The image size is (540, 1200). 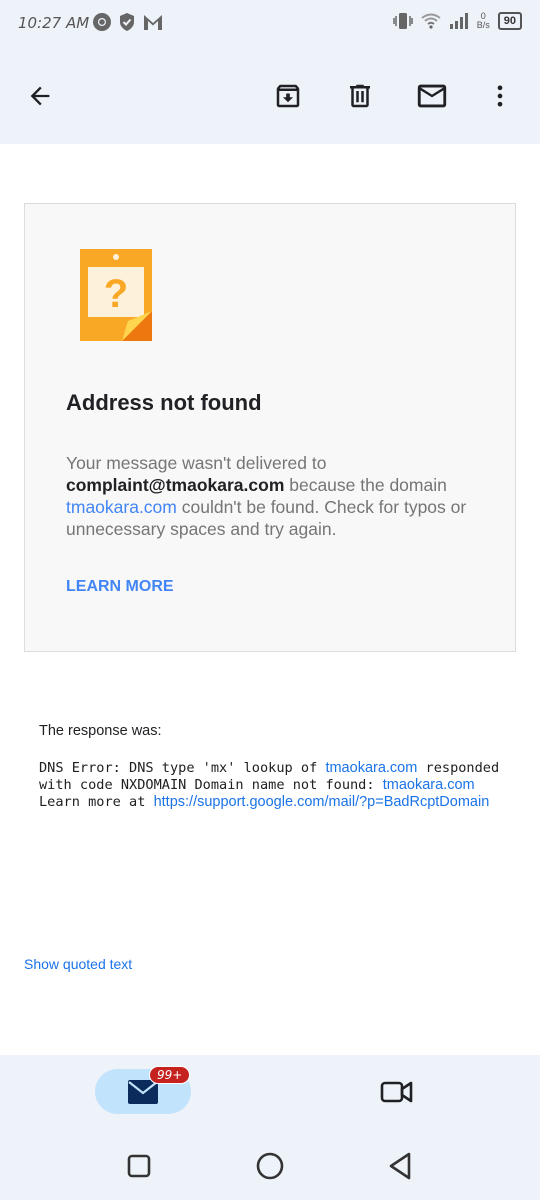 I want to click on triangle-back-icon, so click(x=400, y=1166).